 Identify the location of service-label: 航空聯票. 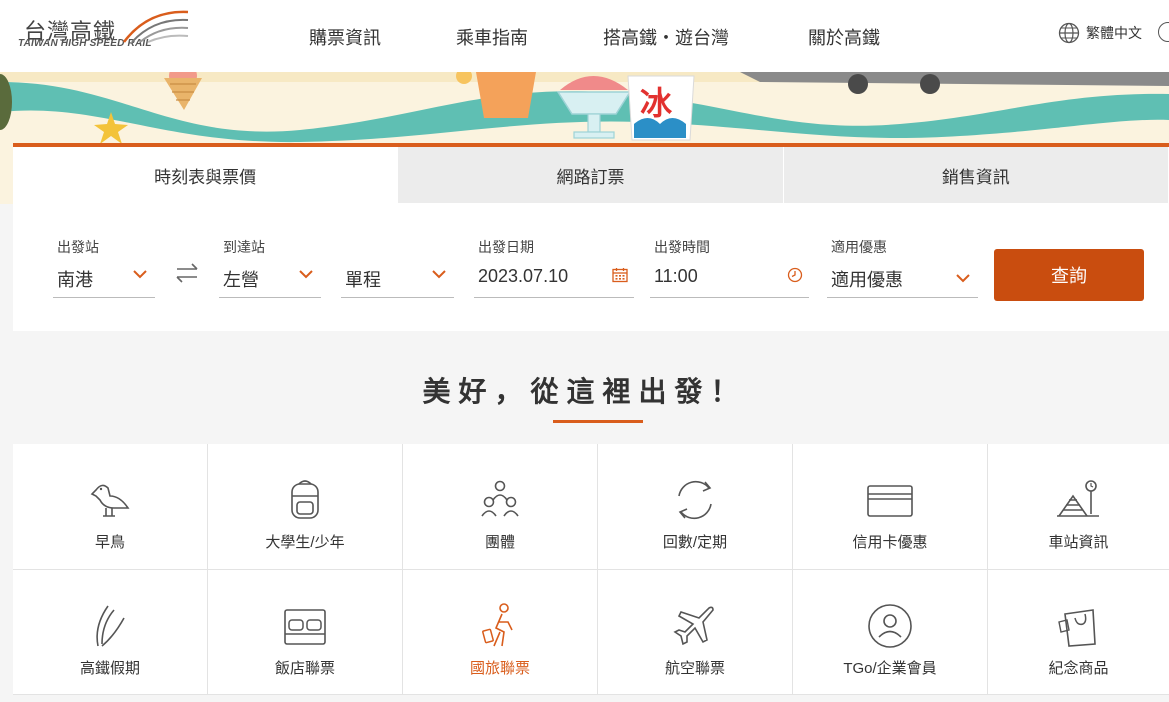
(694, 668).